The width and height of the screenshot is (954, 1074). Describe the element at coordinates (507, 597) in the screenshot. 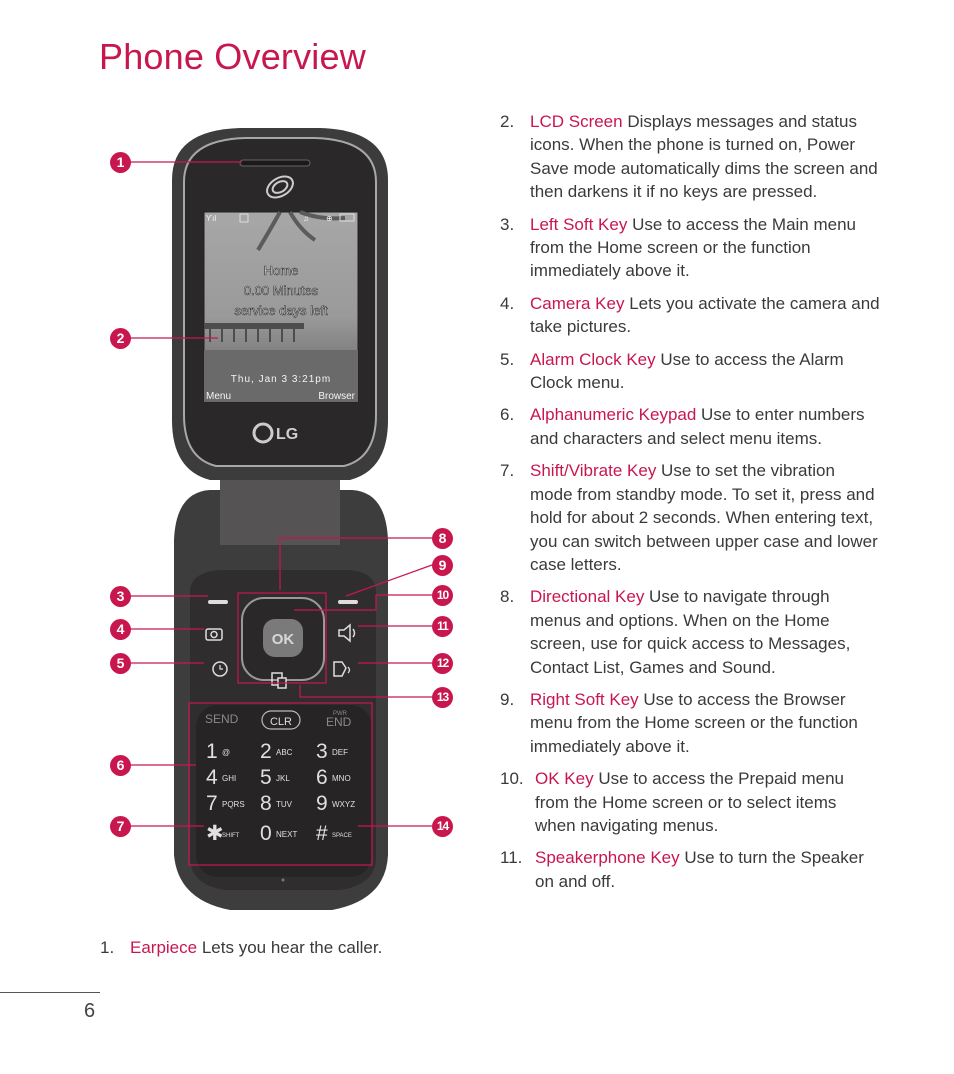

I see `item-number: 8.` at that location.